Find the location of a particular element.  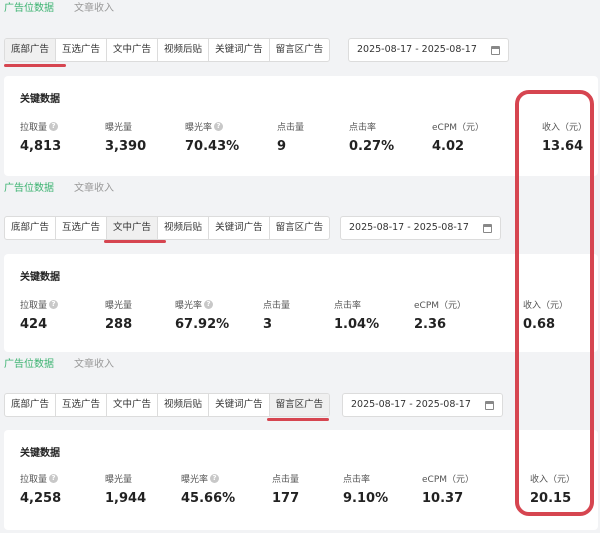

metric-value: 0.27% is located at coordinates (372, 146).